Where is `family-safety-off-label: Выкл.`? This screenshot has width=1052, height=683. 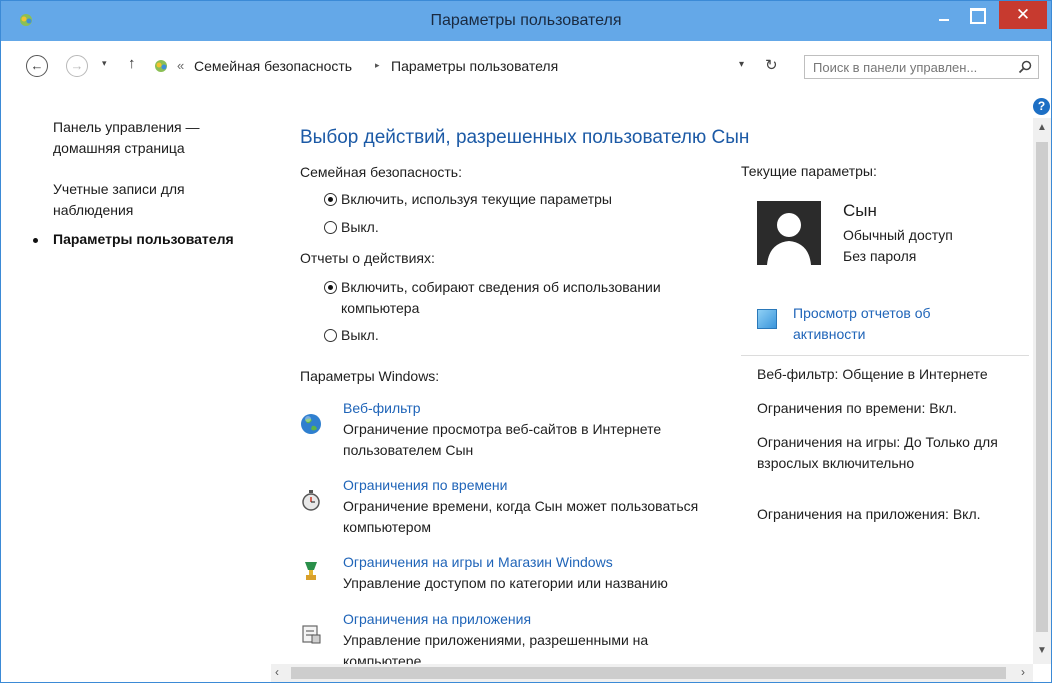 family-safety-off-label: Выкл. is located at coordinates (531, 227).